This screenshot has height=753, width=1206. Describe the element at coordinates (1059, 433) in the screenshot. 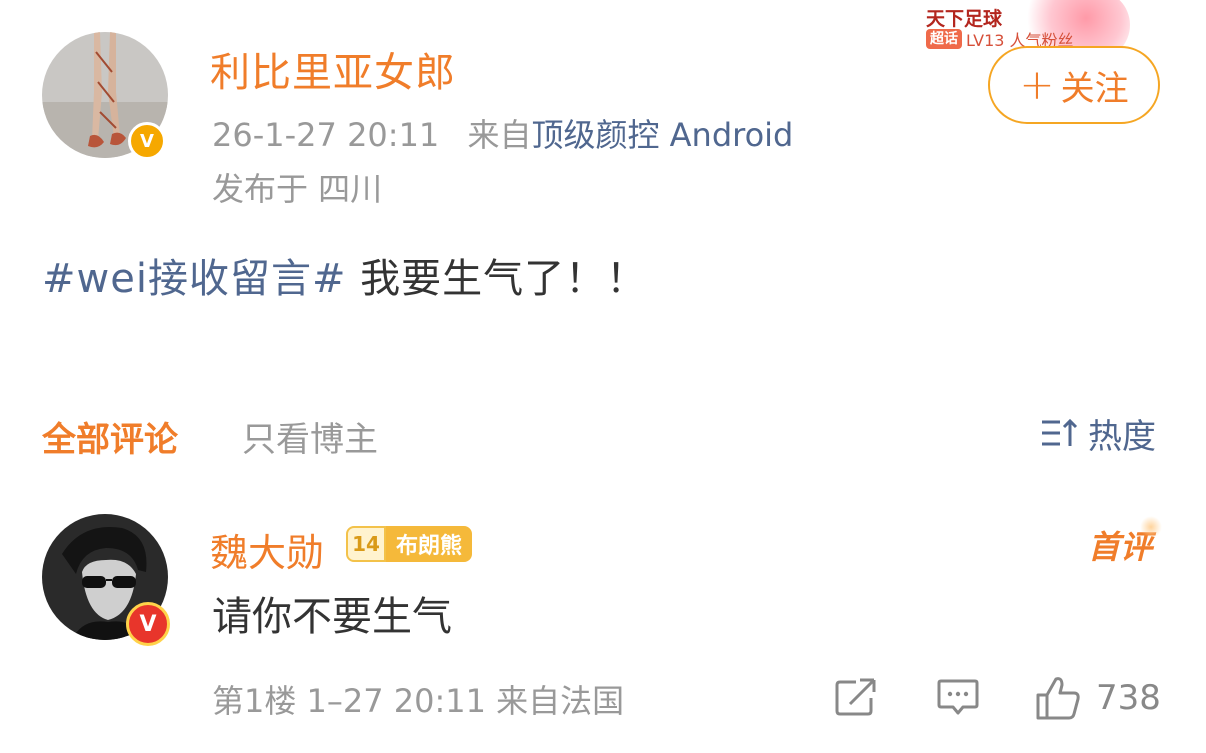

I see `sort-icon` at that location.